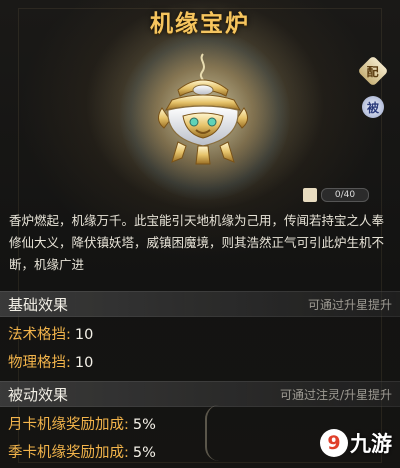 Image resolution: width=400 pixels, height=468 pixels. I want to click on passive-effect-hint: 可通过注灵/升星提升, so click(335, 395).